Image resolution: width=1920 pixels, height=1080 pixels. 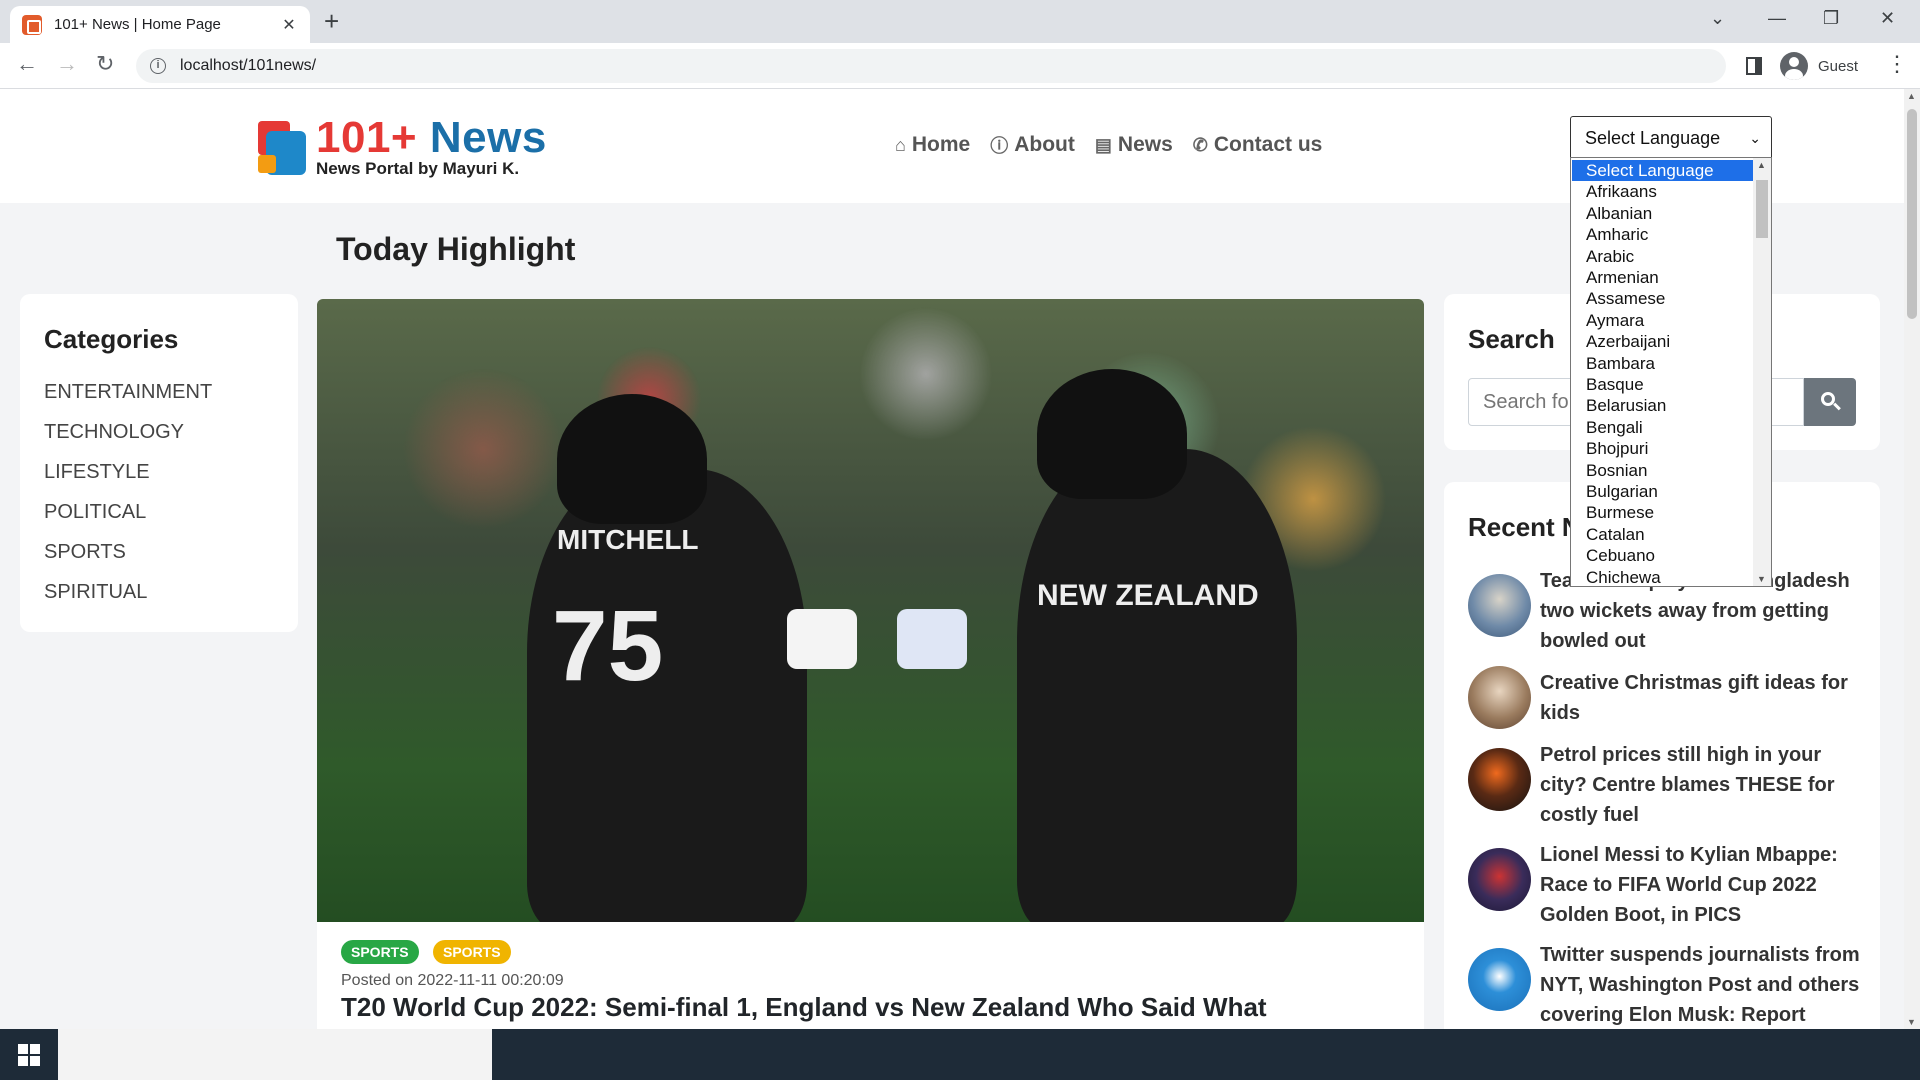 I want to click on language-option: Burmese, so click(x=1662, y=512).